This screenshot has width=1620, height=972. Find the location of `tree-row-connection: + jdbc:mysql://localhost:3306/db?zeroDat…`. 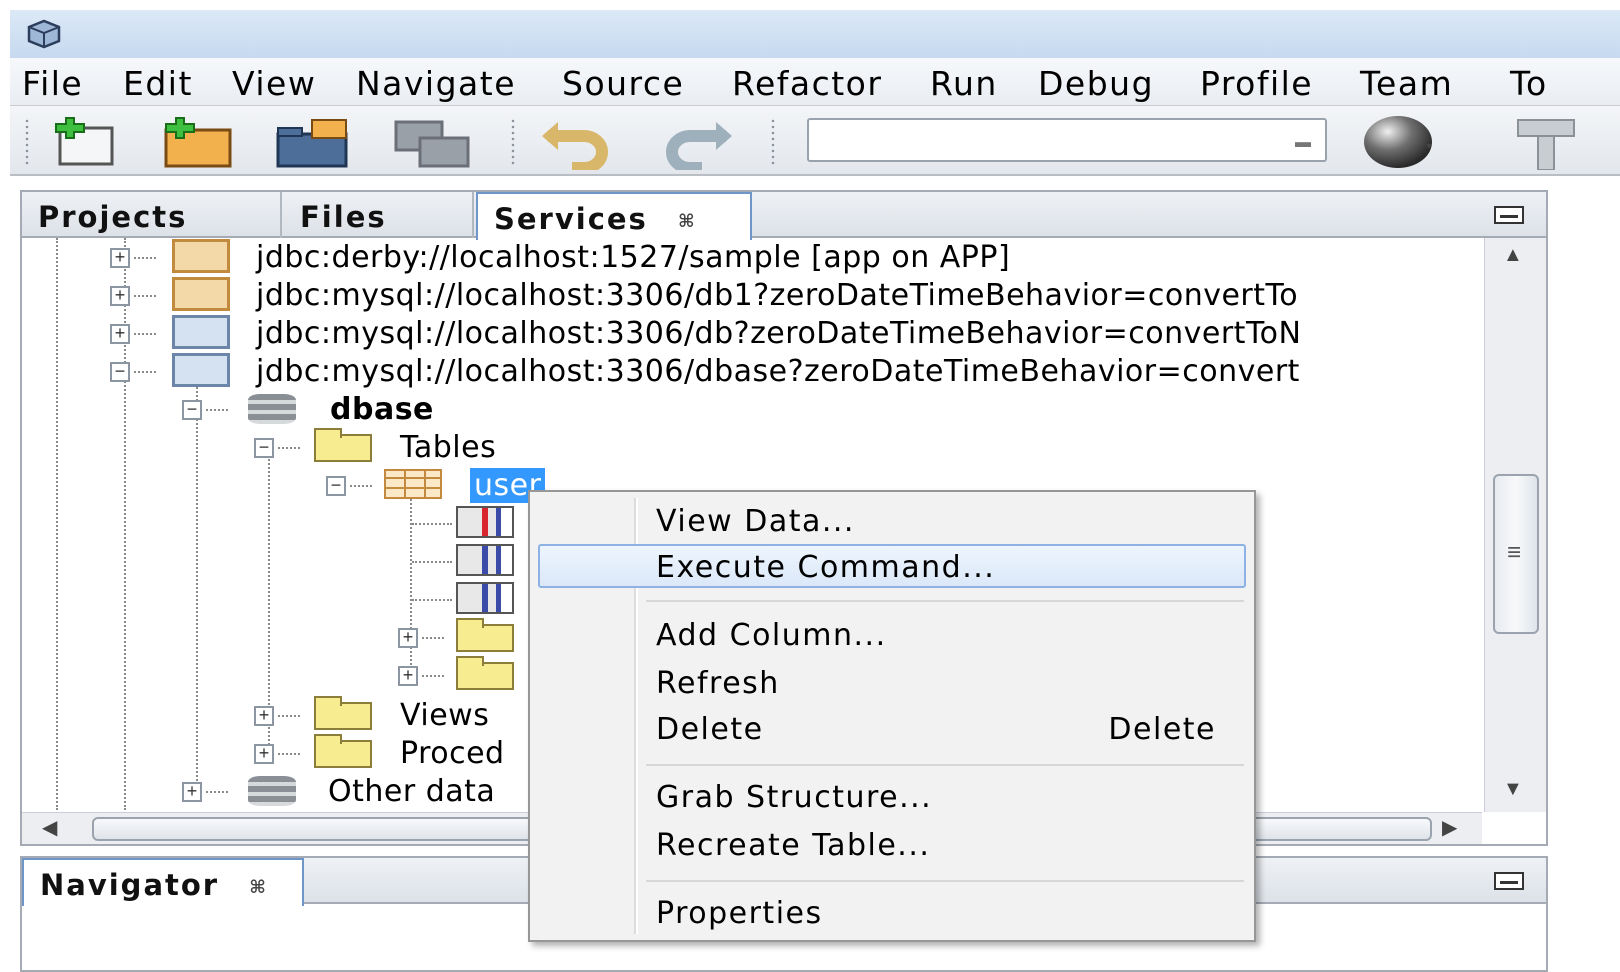

tree-row-connection: + jdbc:mysql://localhost:3306/db?zeroDat… is located at coordinates (796, 333).